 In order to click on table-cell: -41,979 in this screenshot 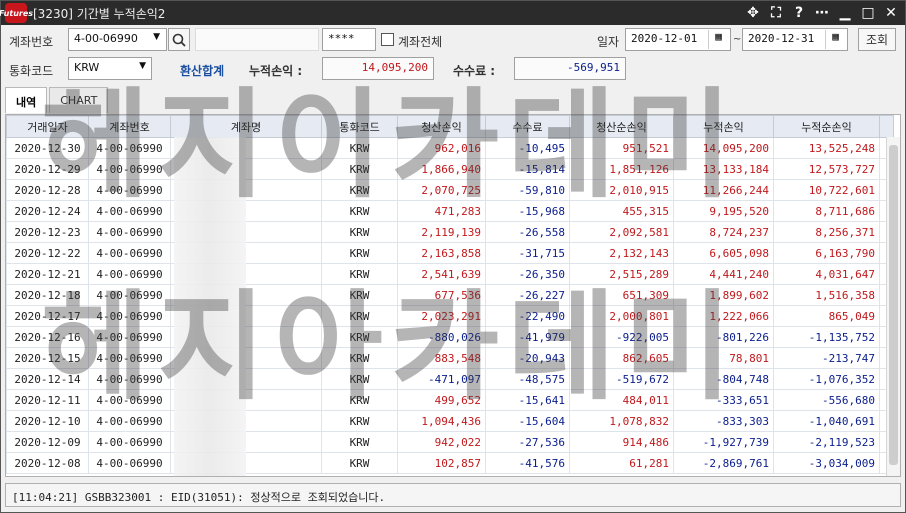, I will do `click(527, 337)`.